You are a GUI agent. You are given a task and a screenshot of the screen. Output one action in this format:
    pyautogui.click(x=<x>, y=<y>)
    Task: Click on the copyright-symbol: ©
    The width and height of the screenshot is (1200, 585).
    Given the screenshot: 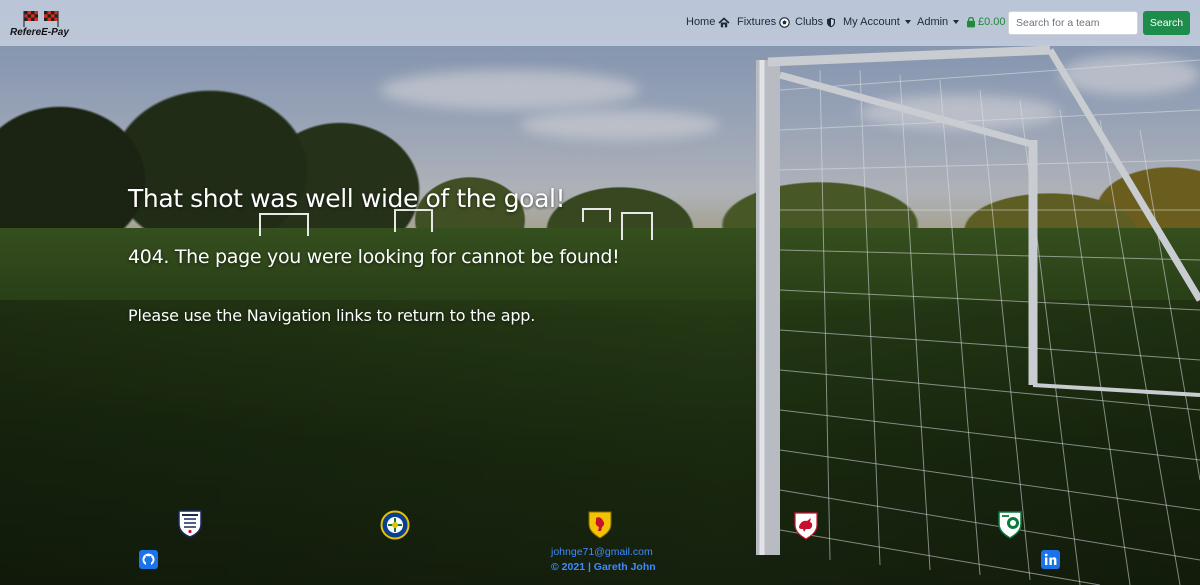 What is the action you would take?
    pyautogui.click(x=555, y=567)
    